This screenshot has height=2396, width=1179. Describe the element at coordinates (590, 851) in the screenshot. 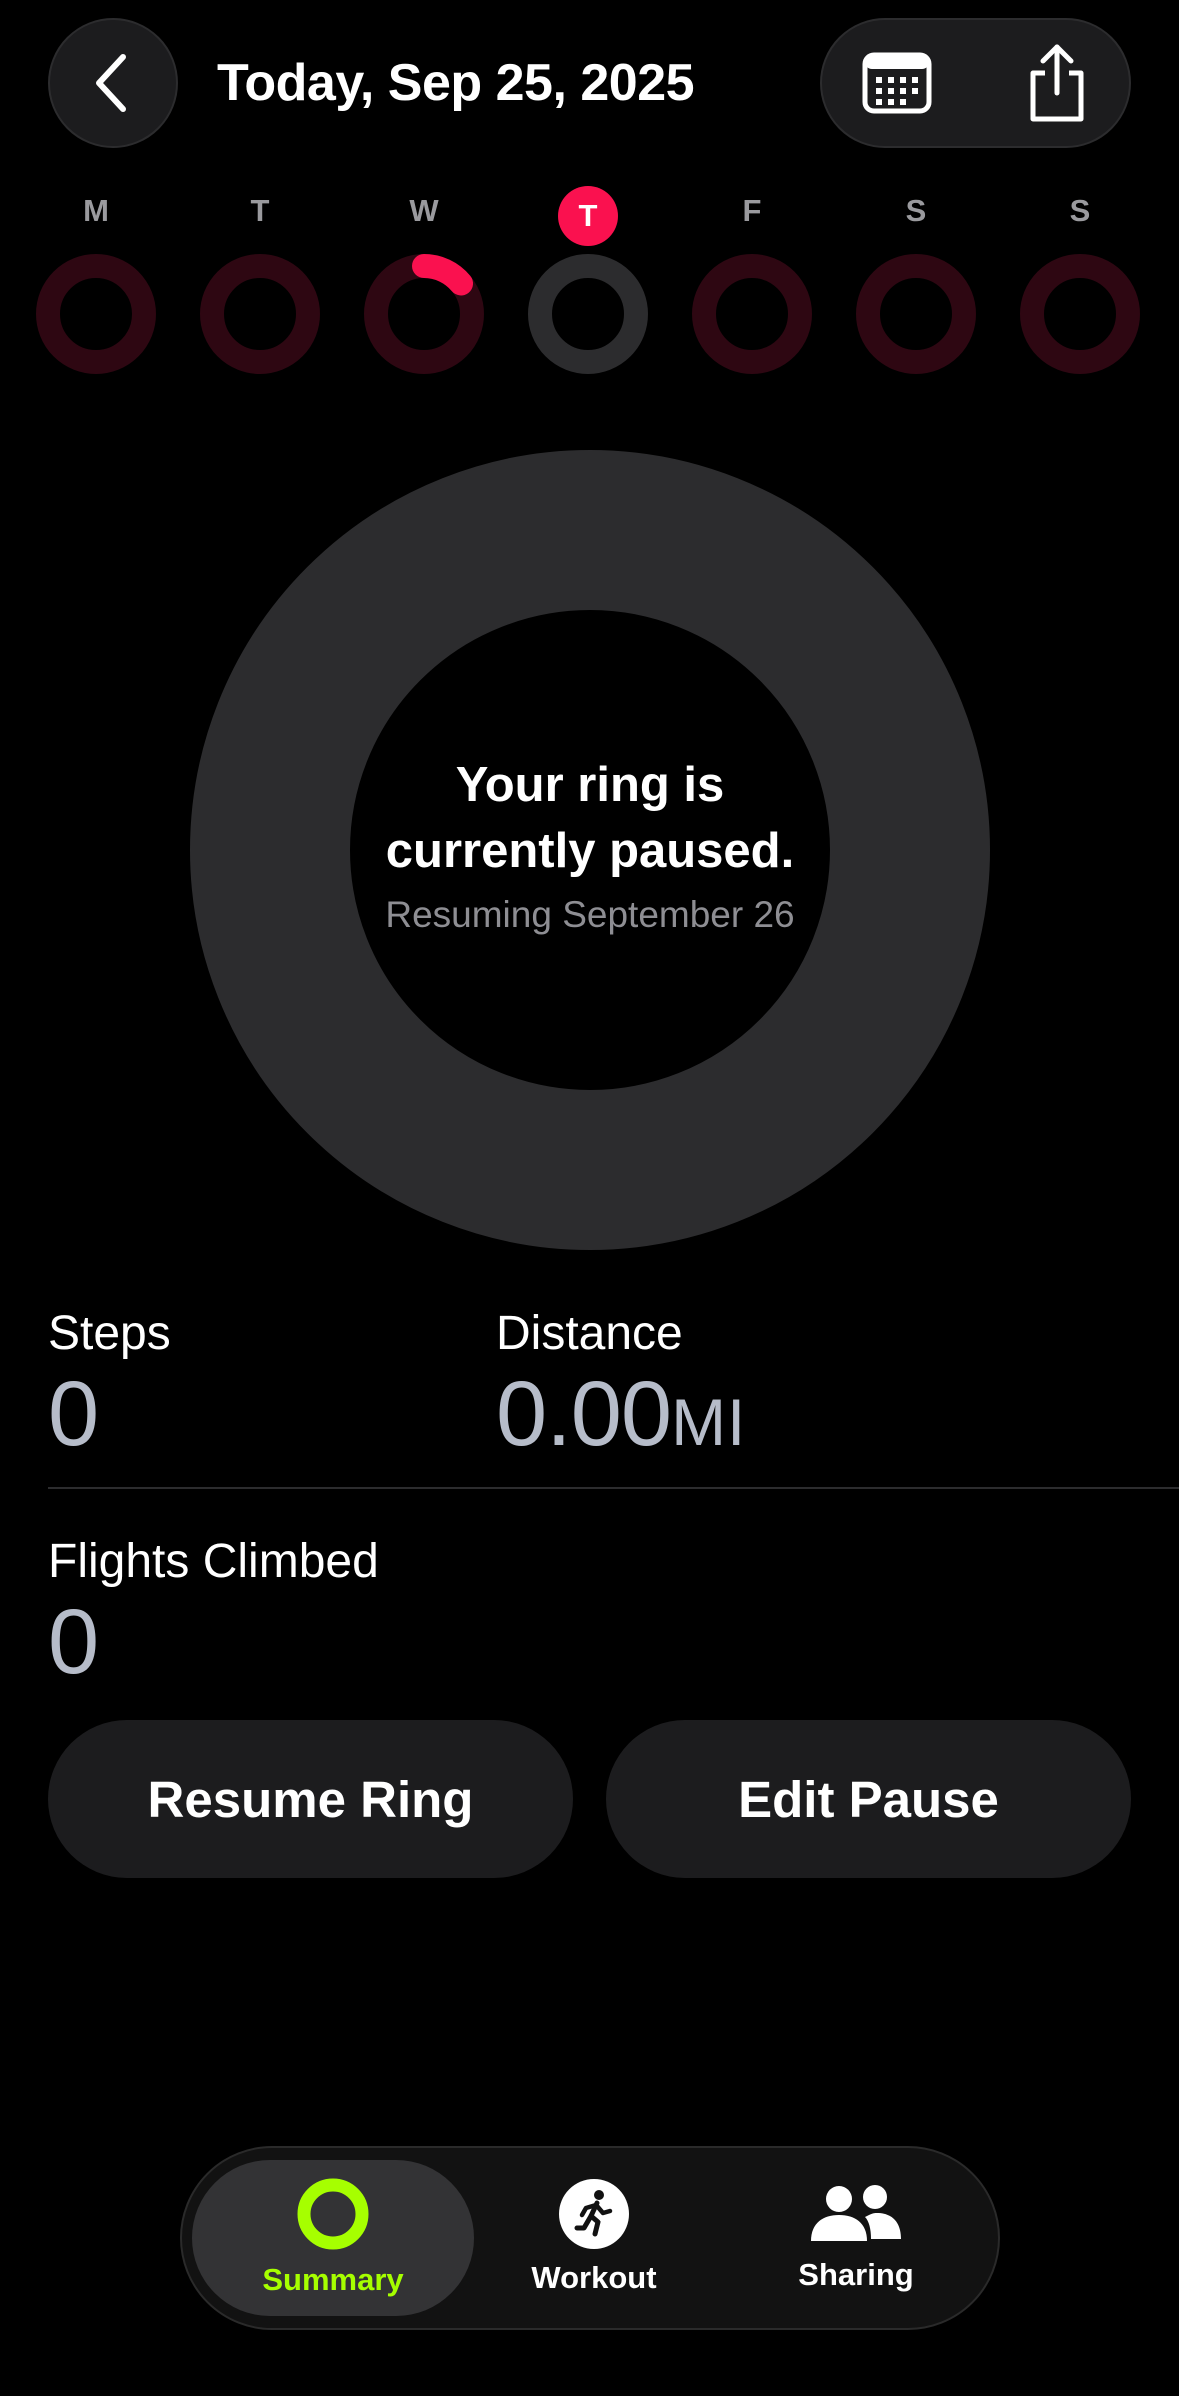

I see `ring-title-line2: currently paused.` at that location.